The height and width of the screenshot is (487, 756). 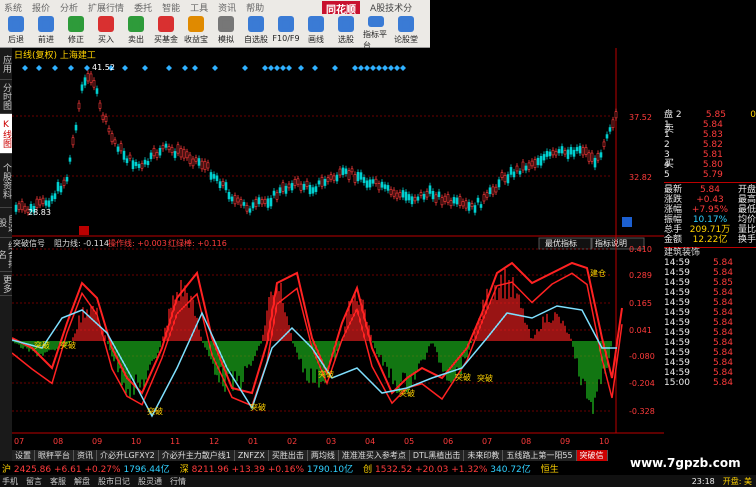 I want to click on ticker-value: 1532.52, so click(x=393, y=469).